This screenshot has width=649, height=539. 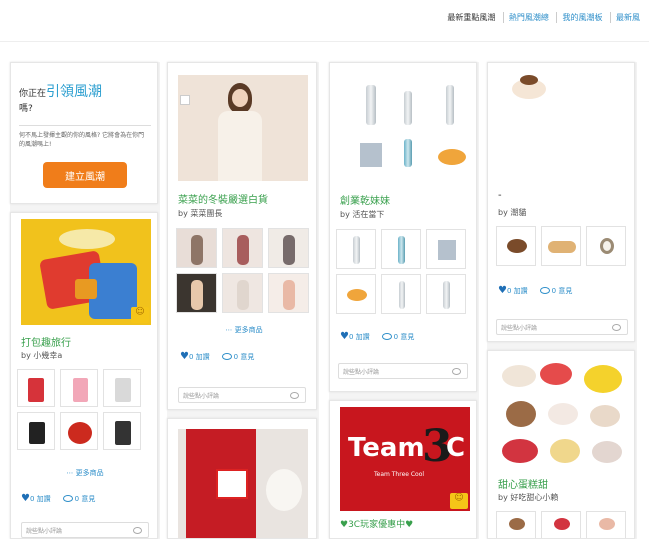 I want to click on card-title: 甜心蛋糕甜, so click(x=523, y=483).